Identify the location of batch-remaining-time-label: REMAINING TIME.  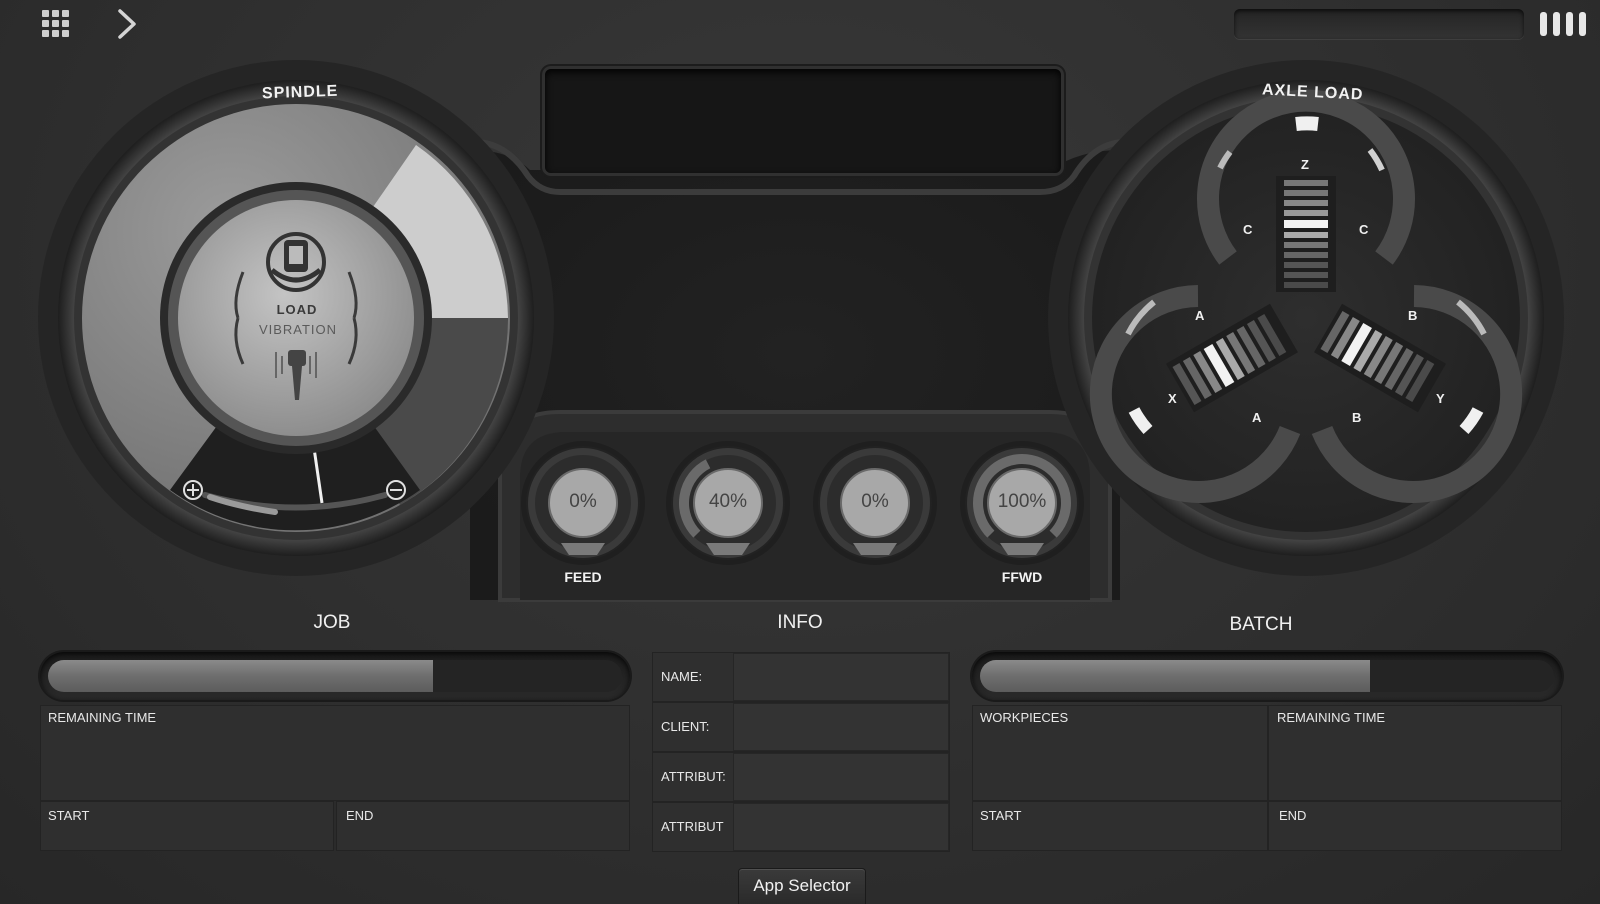
(1331, 717).